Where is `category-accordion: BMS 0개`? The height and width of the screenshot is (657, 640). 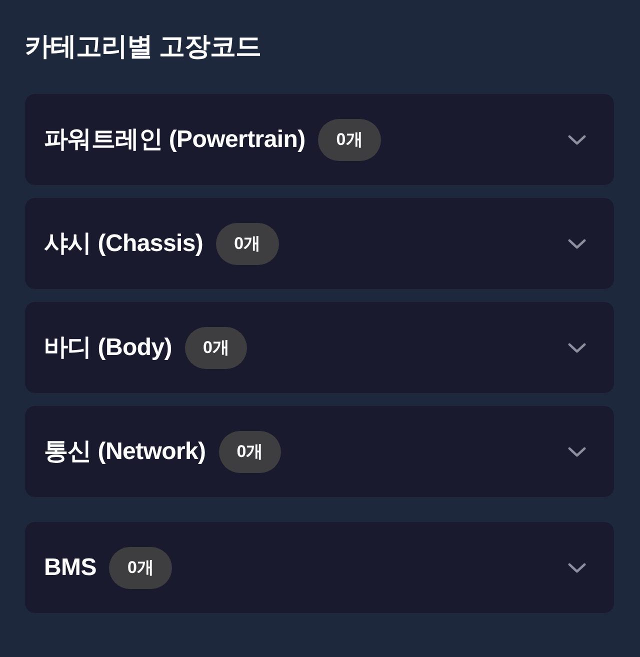
category-accordion: BMS 0개 is located at coordinates (319, 567).